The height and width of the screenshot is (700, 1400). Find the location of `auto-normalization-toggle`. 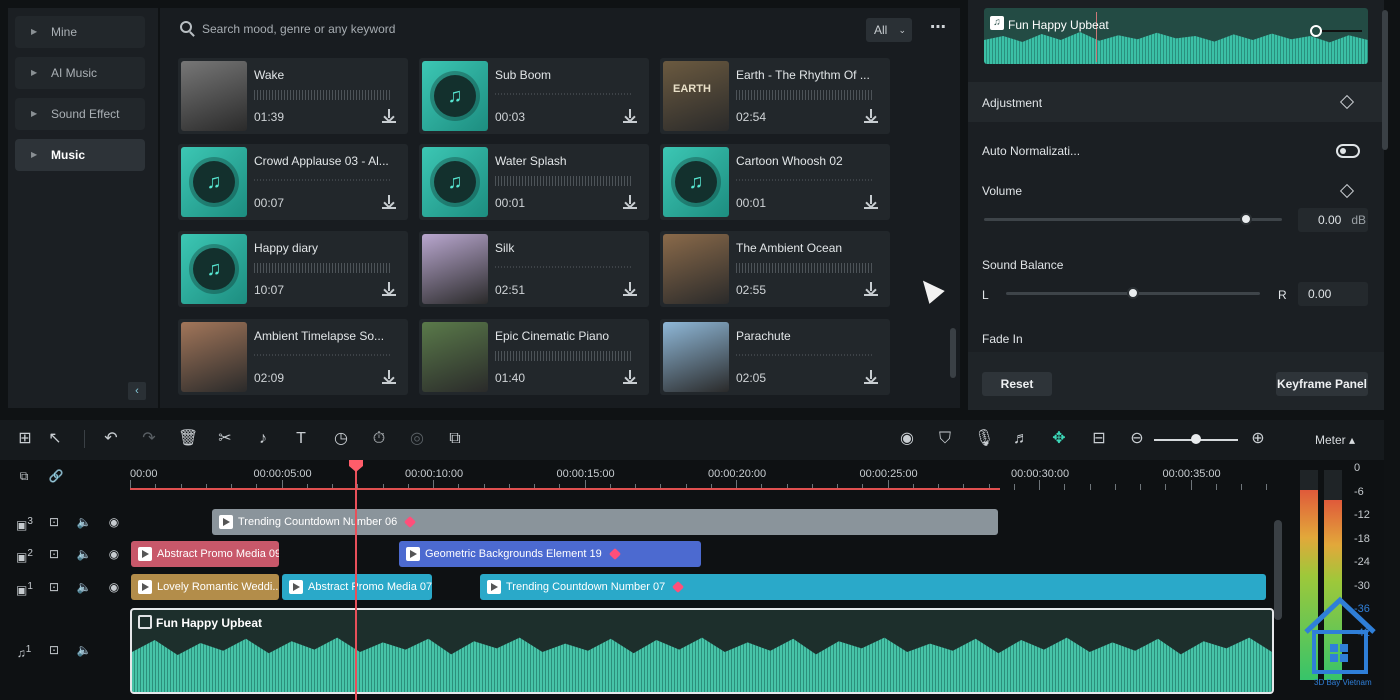

auto-normalization-toggle is located at coordinates (1348, 151).